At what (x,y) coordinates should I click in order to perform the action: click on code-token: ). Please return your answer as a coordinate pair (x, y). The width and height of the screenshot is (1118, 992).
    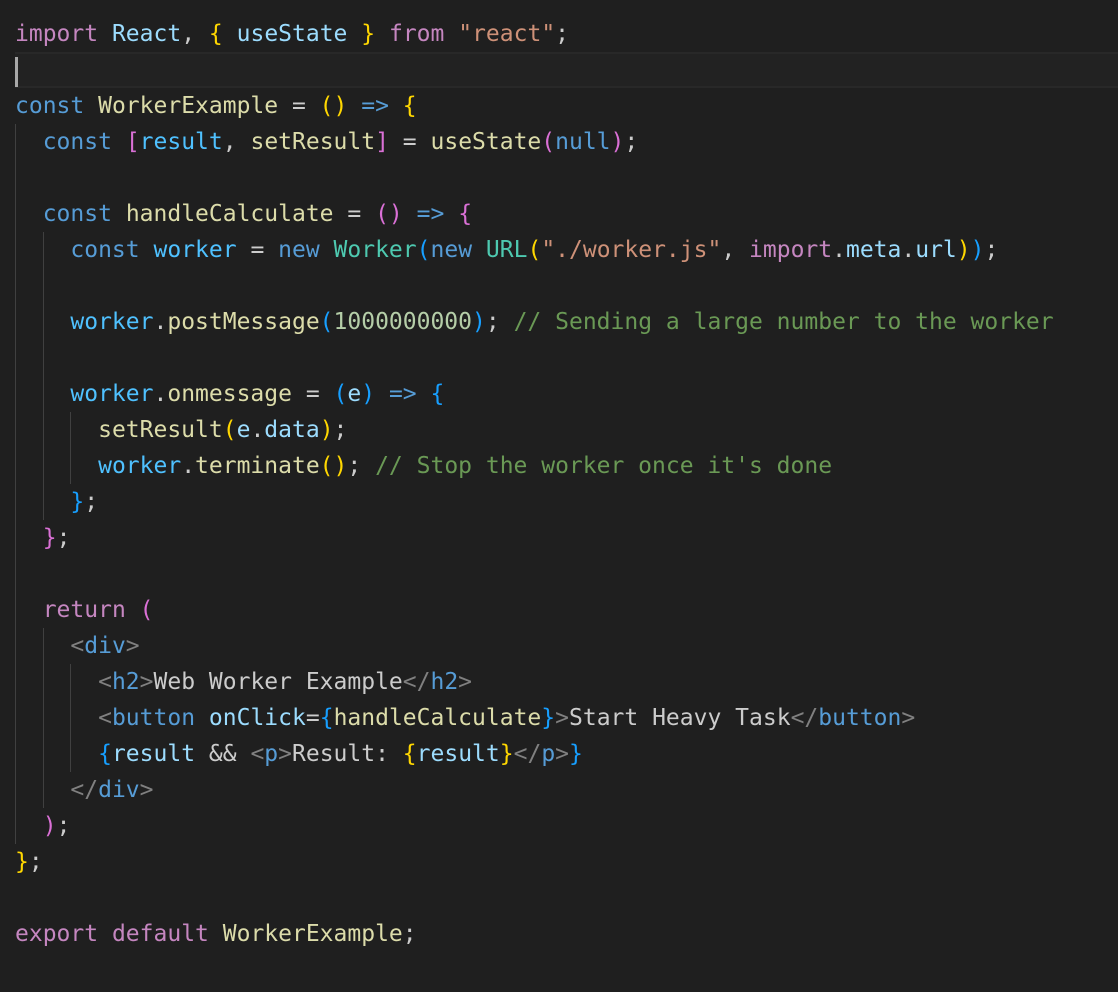
    Looking at the image, I should click on (977, 250).